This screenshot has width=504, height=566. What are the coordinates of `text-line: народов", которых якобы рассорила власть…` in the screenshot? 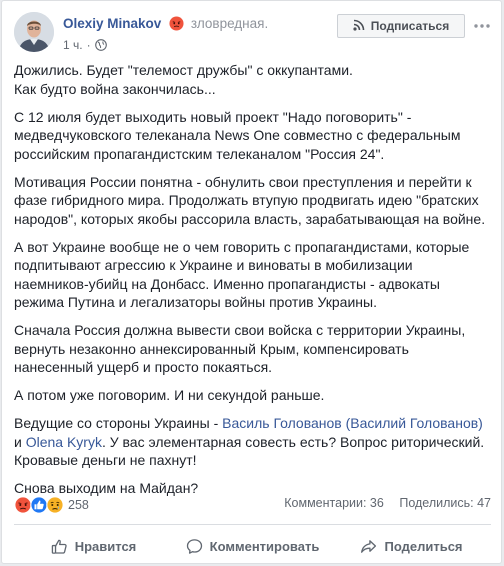 It's located at (250, 218).